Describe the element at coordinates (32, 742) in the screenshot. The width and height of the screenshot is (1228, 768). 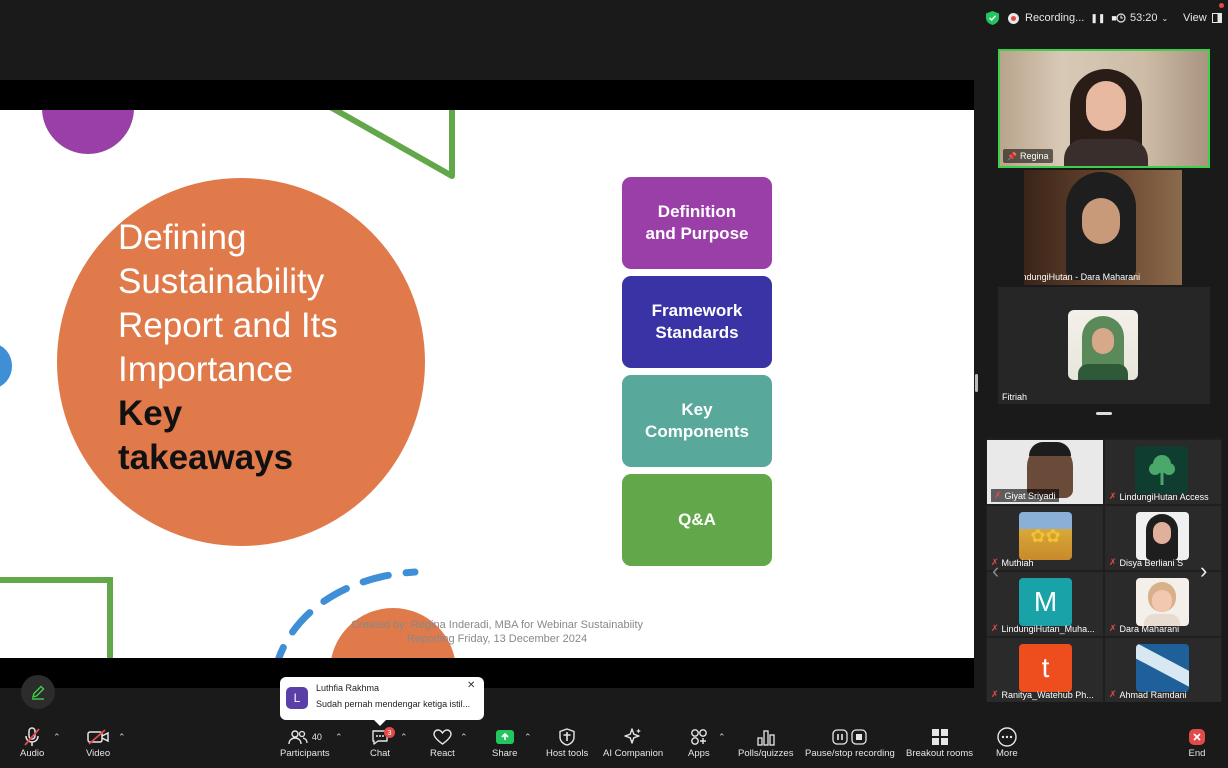
I see `audio-button: Audio` at that location.